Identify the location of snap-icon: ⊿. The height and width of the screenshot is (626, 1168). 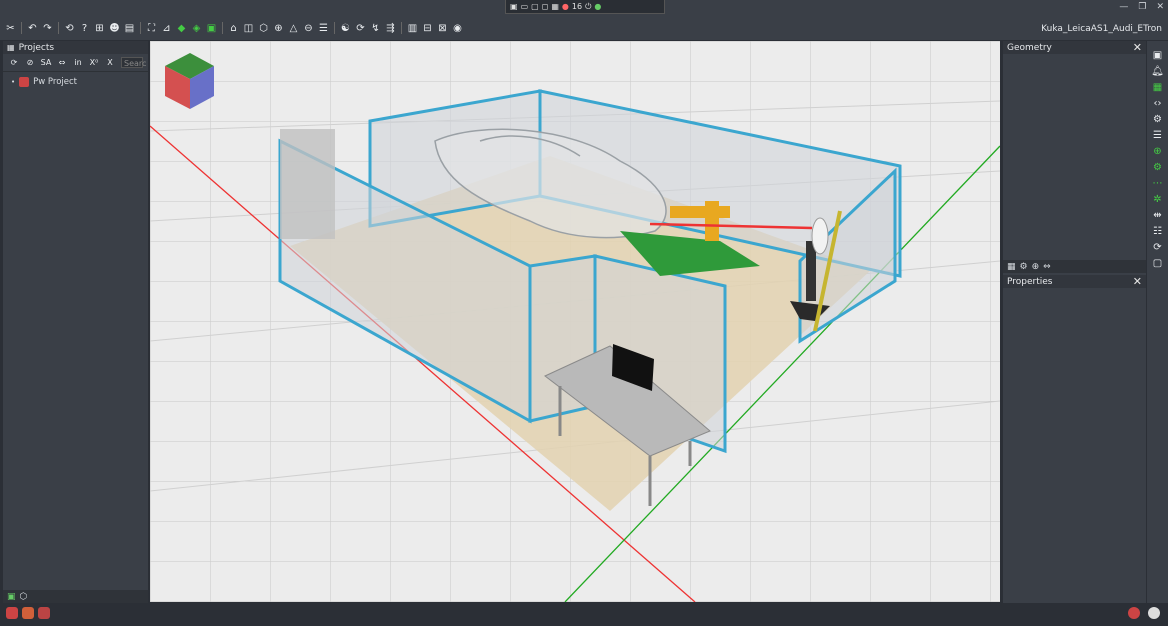
(166, 28).